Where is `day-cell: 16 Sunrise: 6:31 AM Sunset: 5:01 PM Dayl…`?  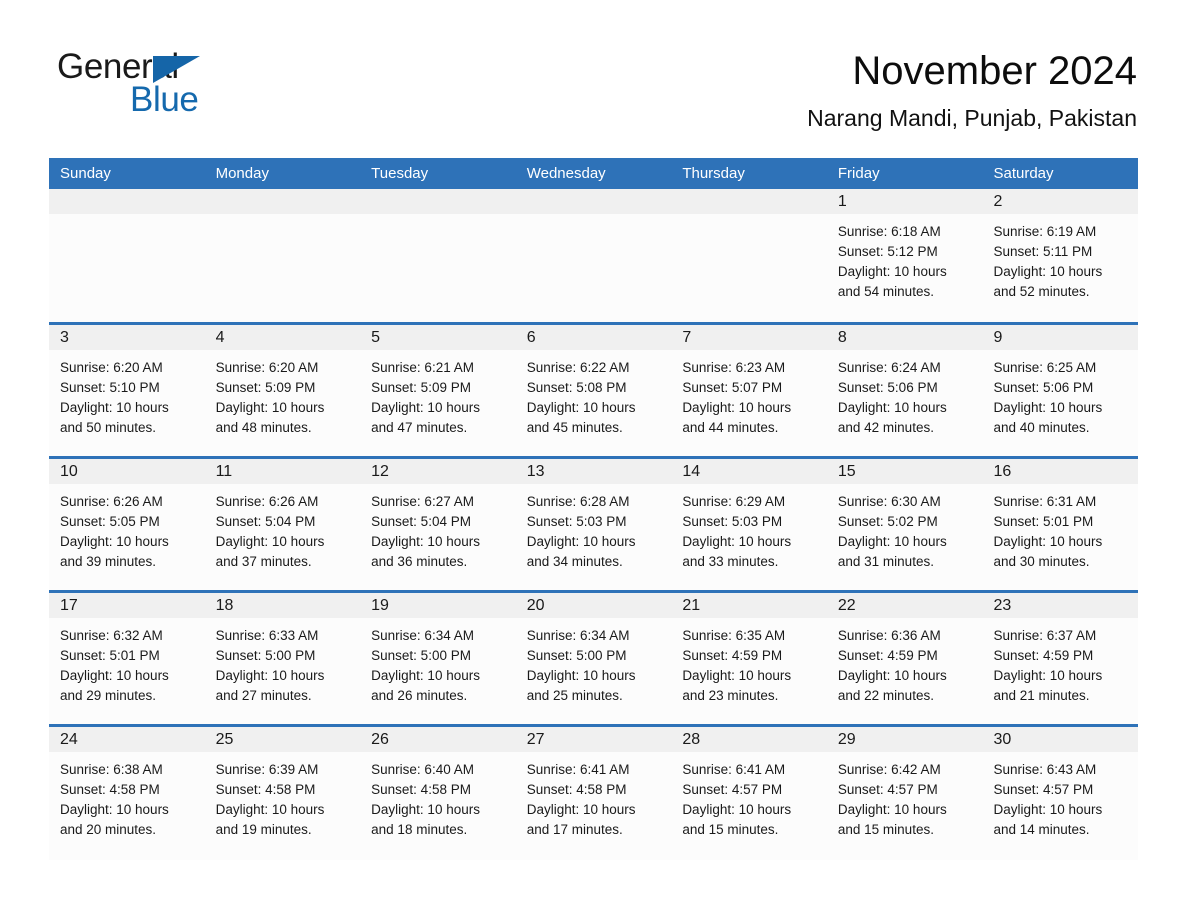
day-cell: 16 Sunrise: 6:31 AM Sunset: 5:01 PM Dayl… is located at coordinates (1060, 524).